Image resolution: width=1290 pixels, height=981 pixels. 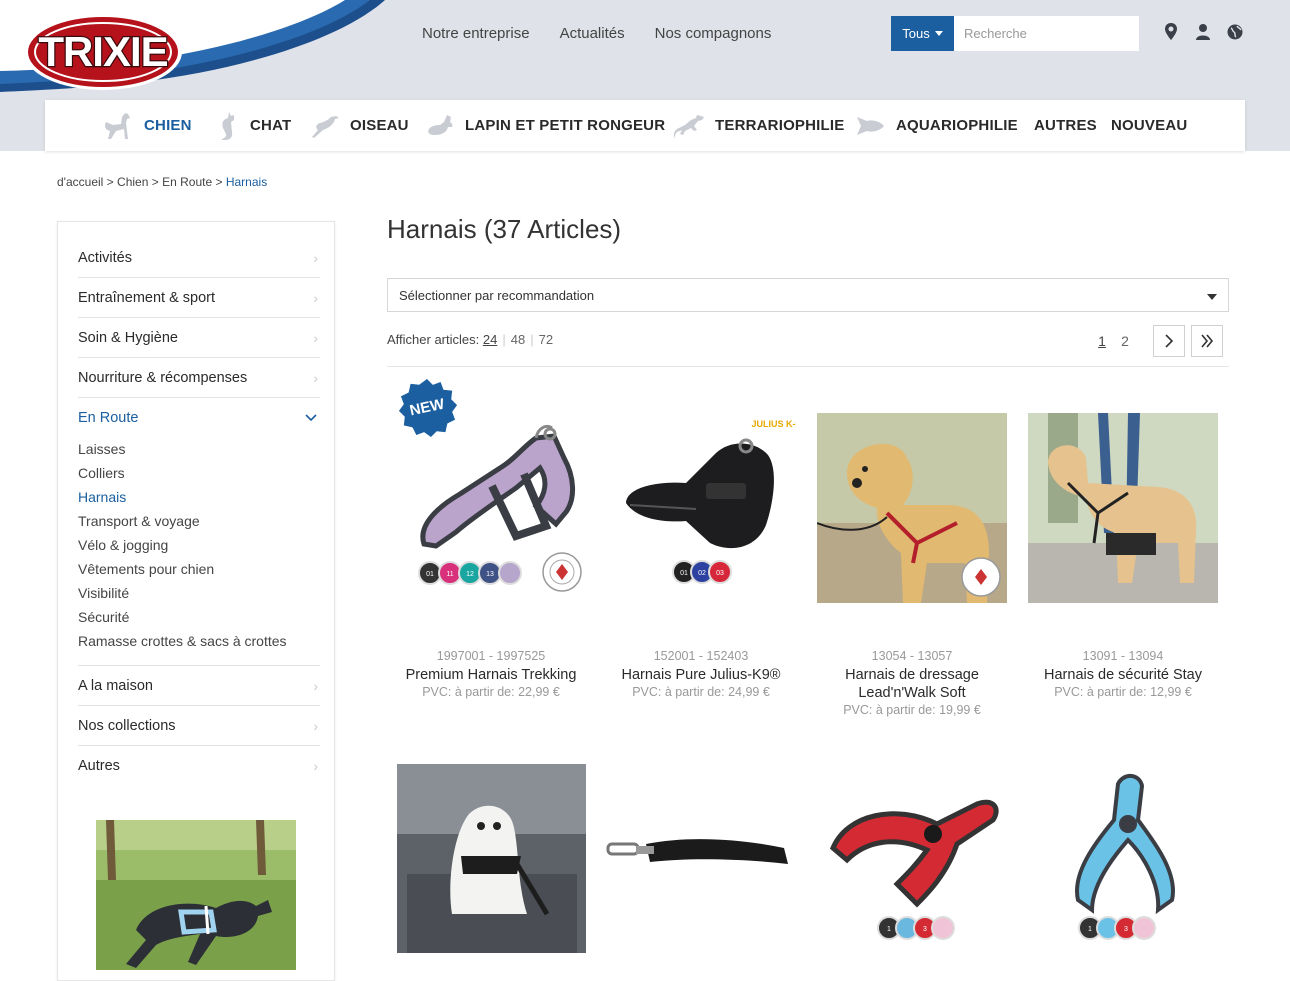 I want to click on category-terrariophilie: TERRARIOPHILIE, so click(x=758, y=125).